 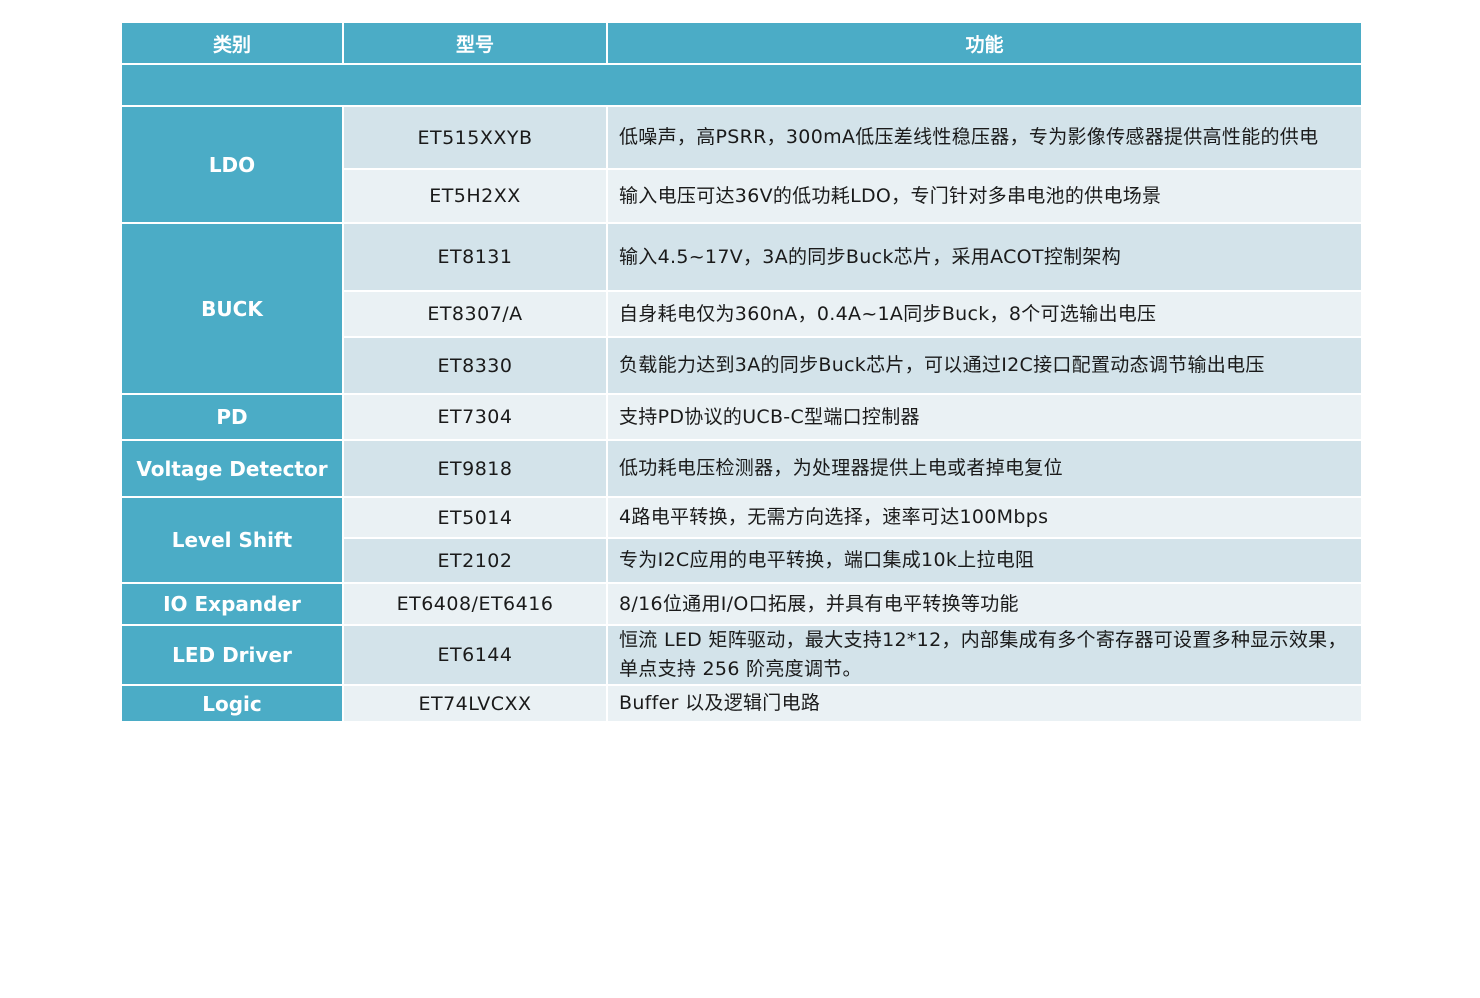 I want to click on model-cell: ET5014, so click(x=475, y=517).